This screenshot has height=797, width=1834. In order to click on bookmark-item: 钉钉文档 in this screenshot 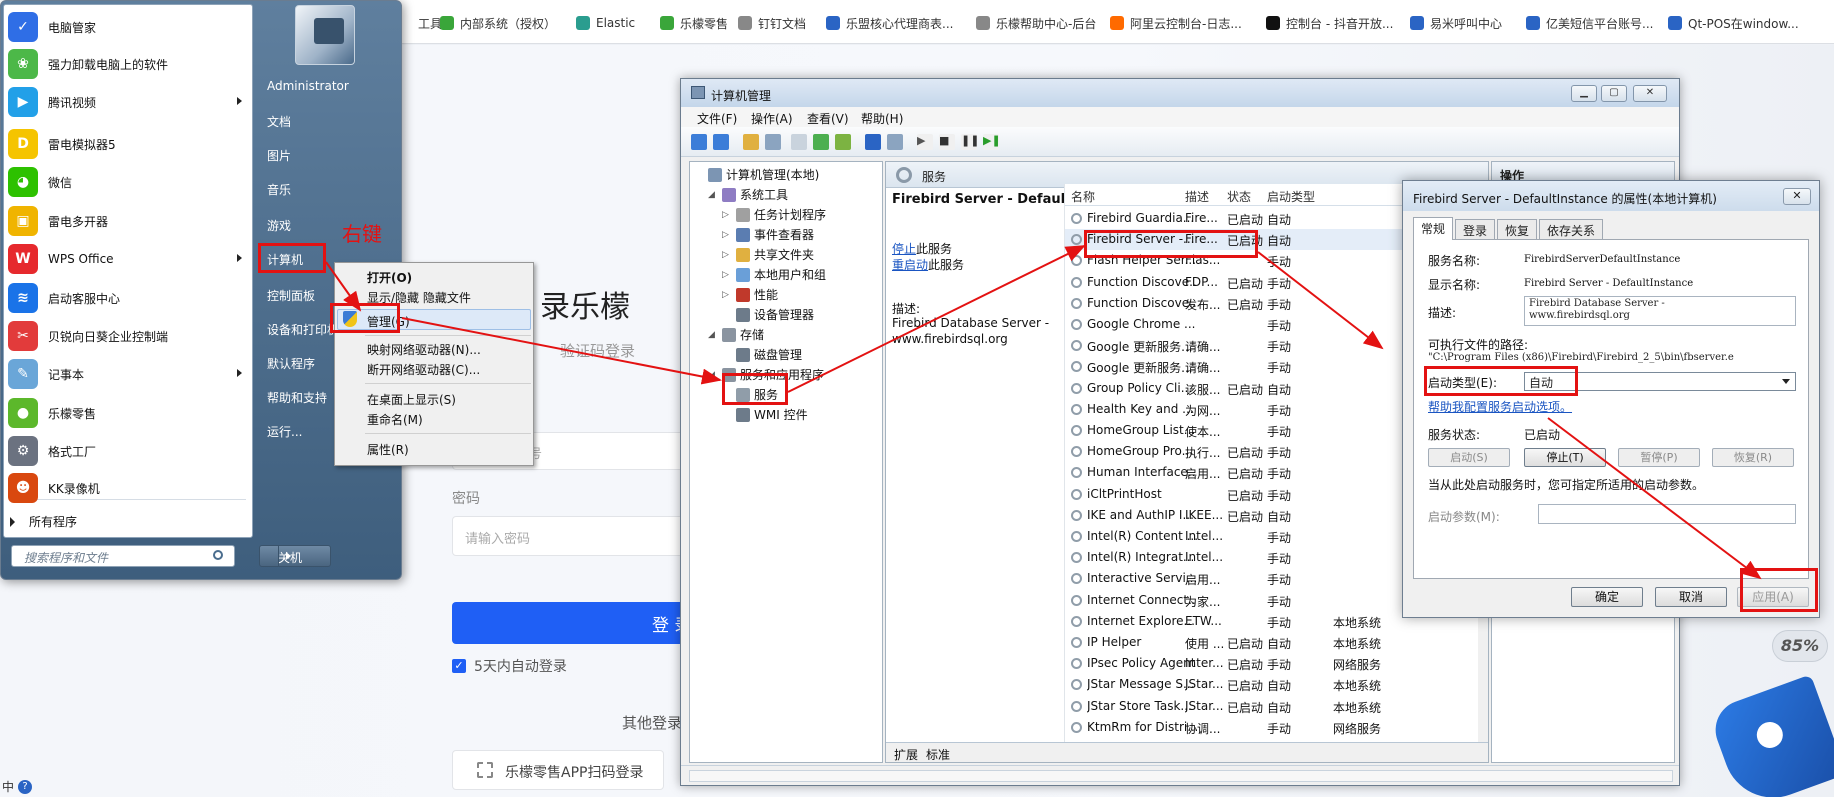, I will do `click(772, 23)`.